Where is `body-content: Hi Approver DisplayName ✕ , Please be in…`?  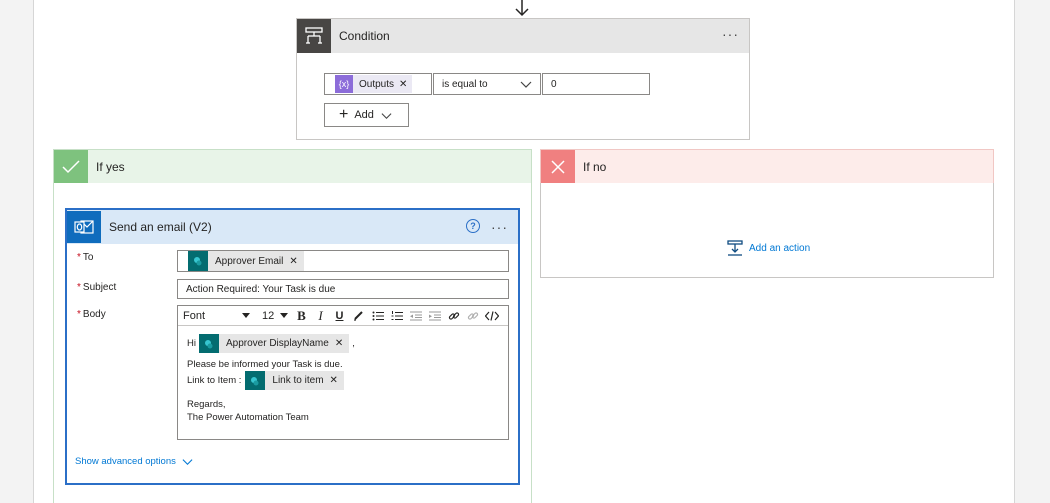 body-content: Hi Approver DisplayName ✕ , Please be in… is located at coordinates (343, 379).